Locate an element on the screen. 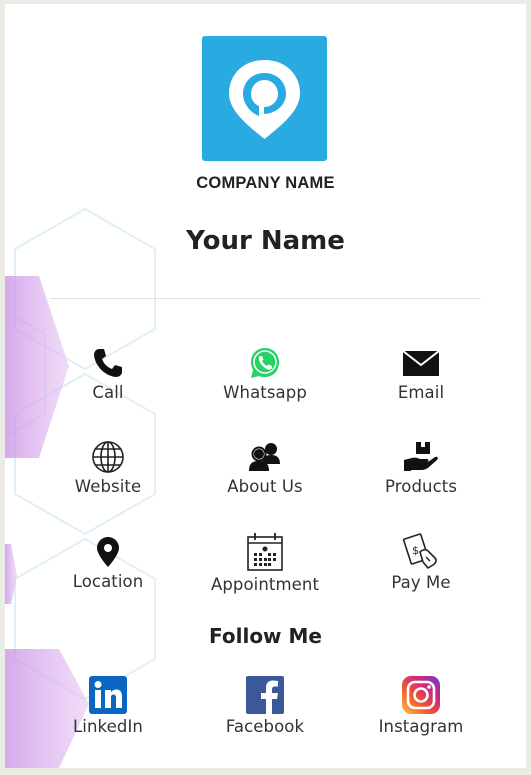 This screenshot has width=531, height=775. action-pay-me: $ Pay Me is located at coordinates (421, 562).